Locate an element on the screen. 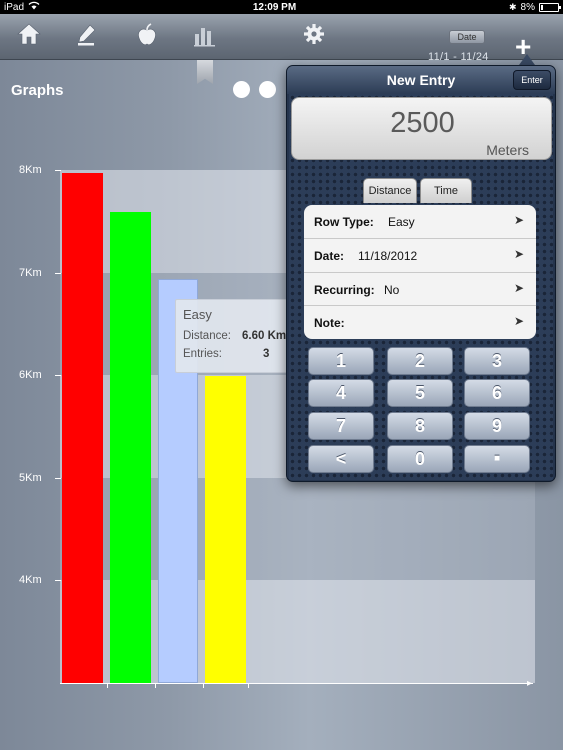 This screenshot has width=563, height=750. wifi-icon is located at coordinates (34, 7).